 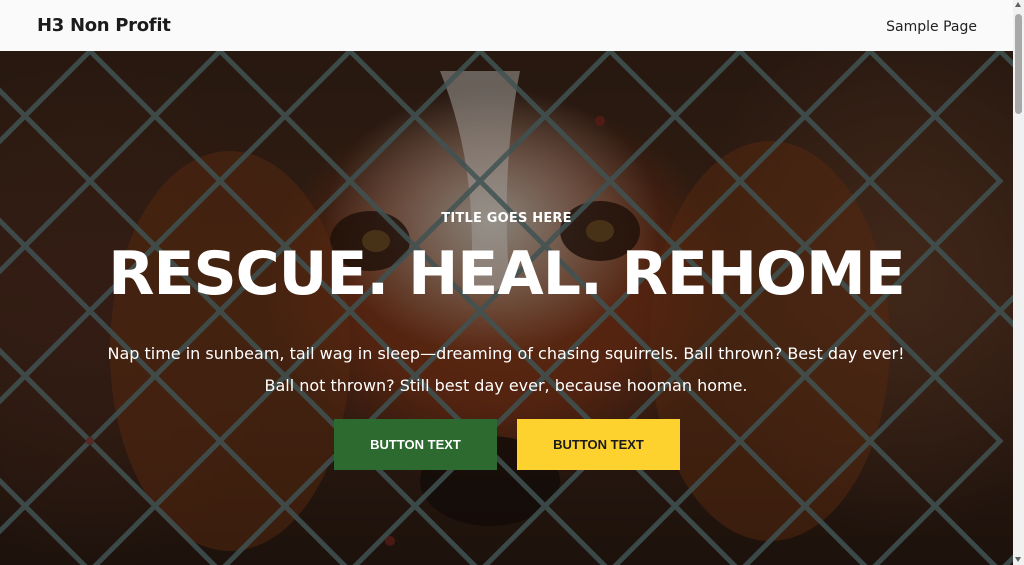 I want to click on scroll-up-arrow-icon, so click(x=1018, y=4).